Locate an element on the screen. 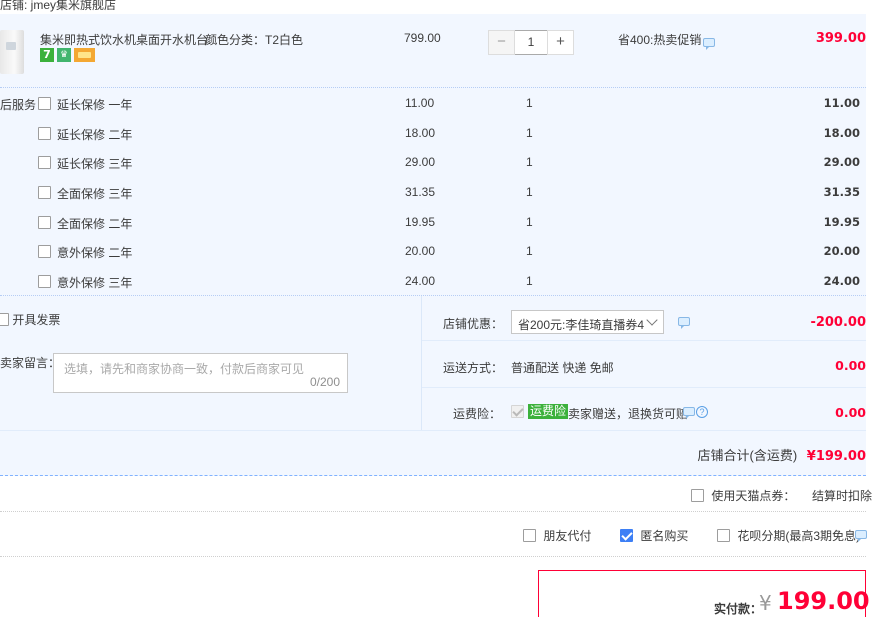 The width and height of the screenshot is (872, 617). huabei-chat-icon is located at coordinates (861, 536).